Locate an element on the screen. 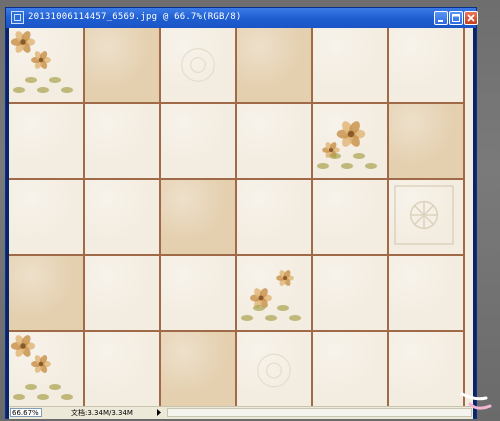 The width and height of the screenshot is (500, 421). document-size-info: 文档:3.34M/3.34M is located at coordinates (102, 413).